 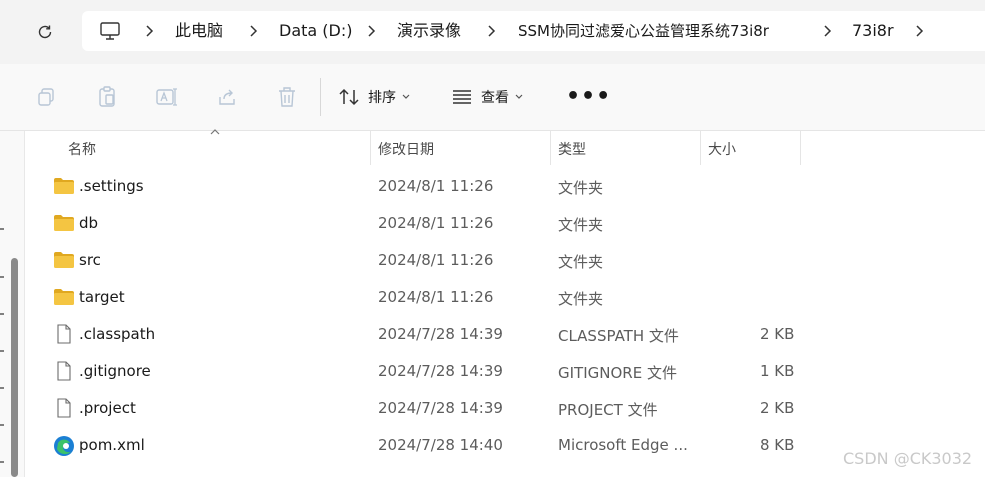 I want to click on breadcrumb-item-drive: Data (D:), so click(x=315, y=31).